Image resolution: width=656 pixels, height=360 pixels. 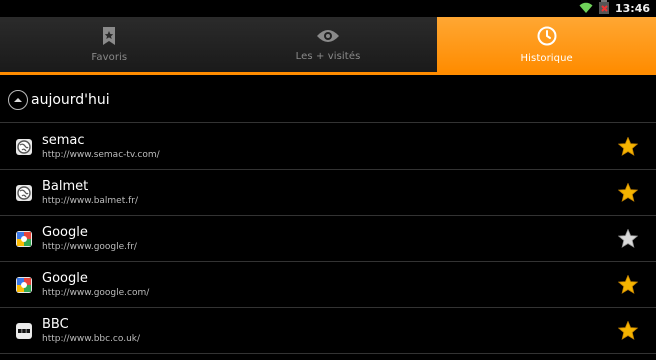 I want to click on battery-icon, so click(x=603, y=9).